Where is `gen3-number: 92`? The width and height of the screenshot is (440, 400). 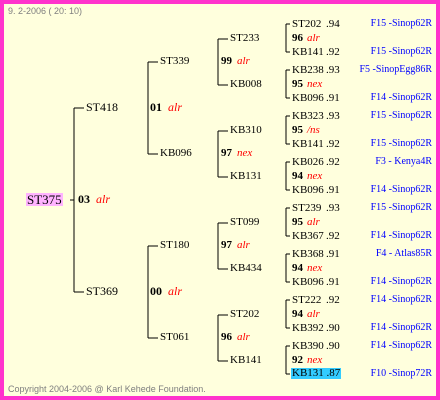
gen3-number: 92 is located at coordinates (297, 360).